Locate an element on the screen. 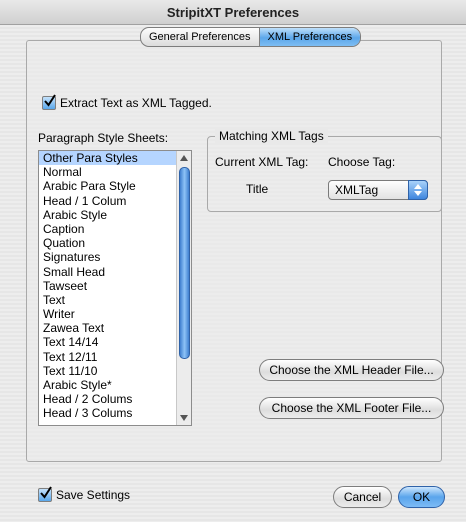 This screenshot has width=466, height=522. list-item: Head / 3 Colums is located at coordinates (107, 413).